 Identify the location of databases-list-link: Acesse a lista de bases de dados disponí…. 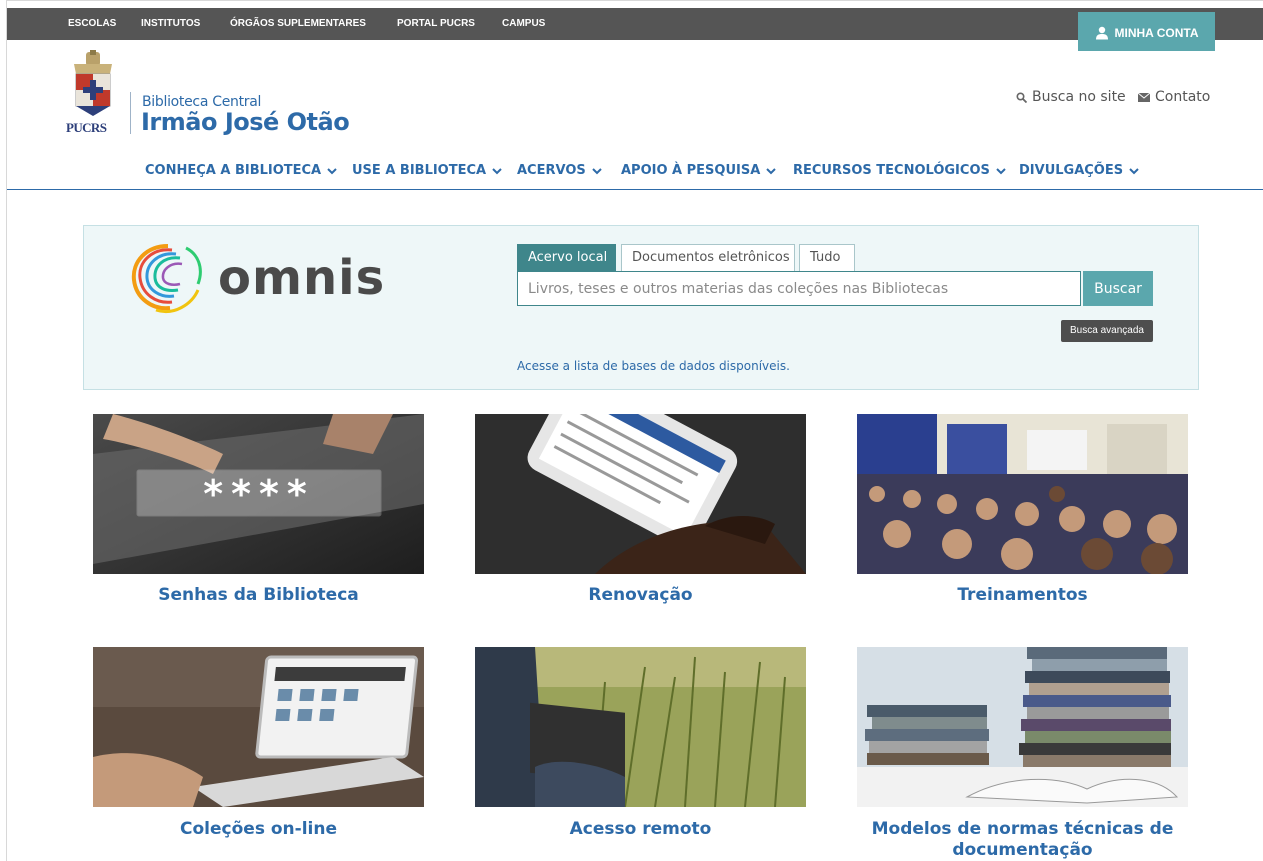
(653, 366).